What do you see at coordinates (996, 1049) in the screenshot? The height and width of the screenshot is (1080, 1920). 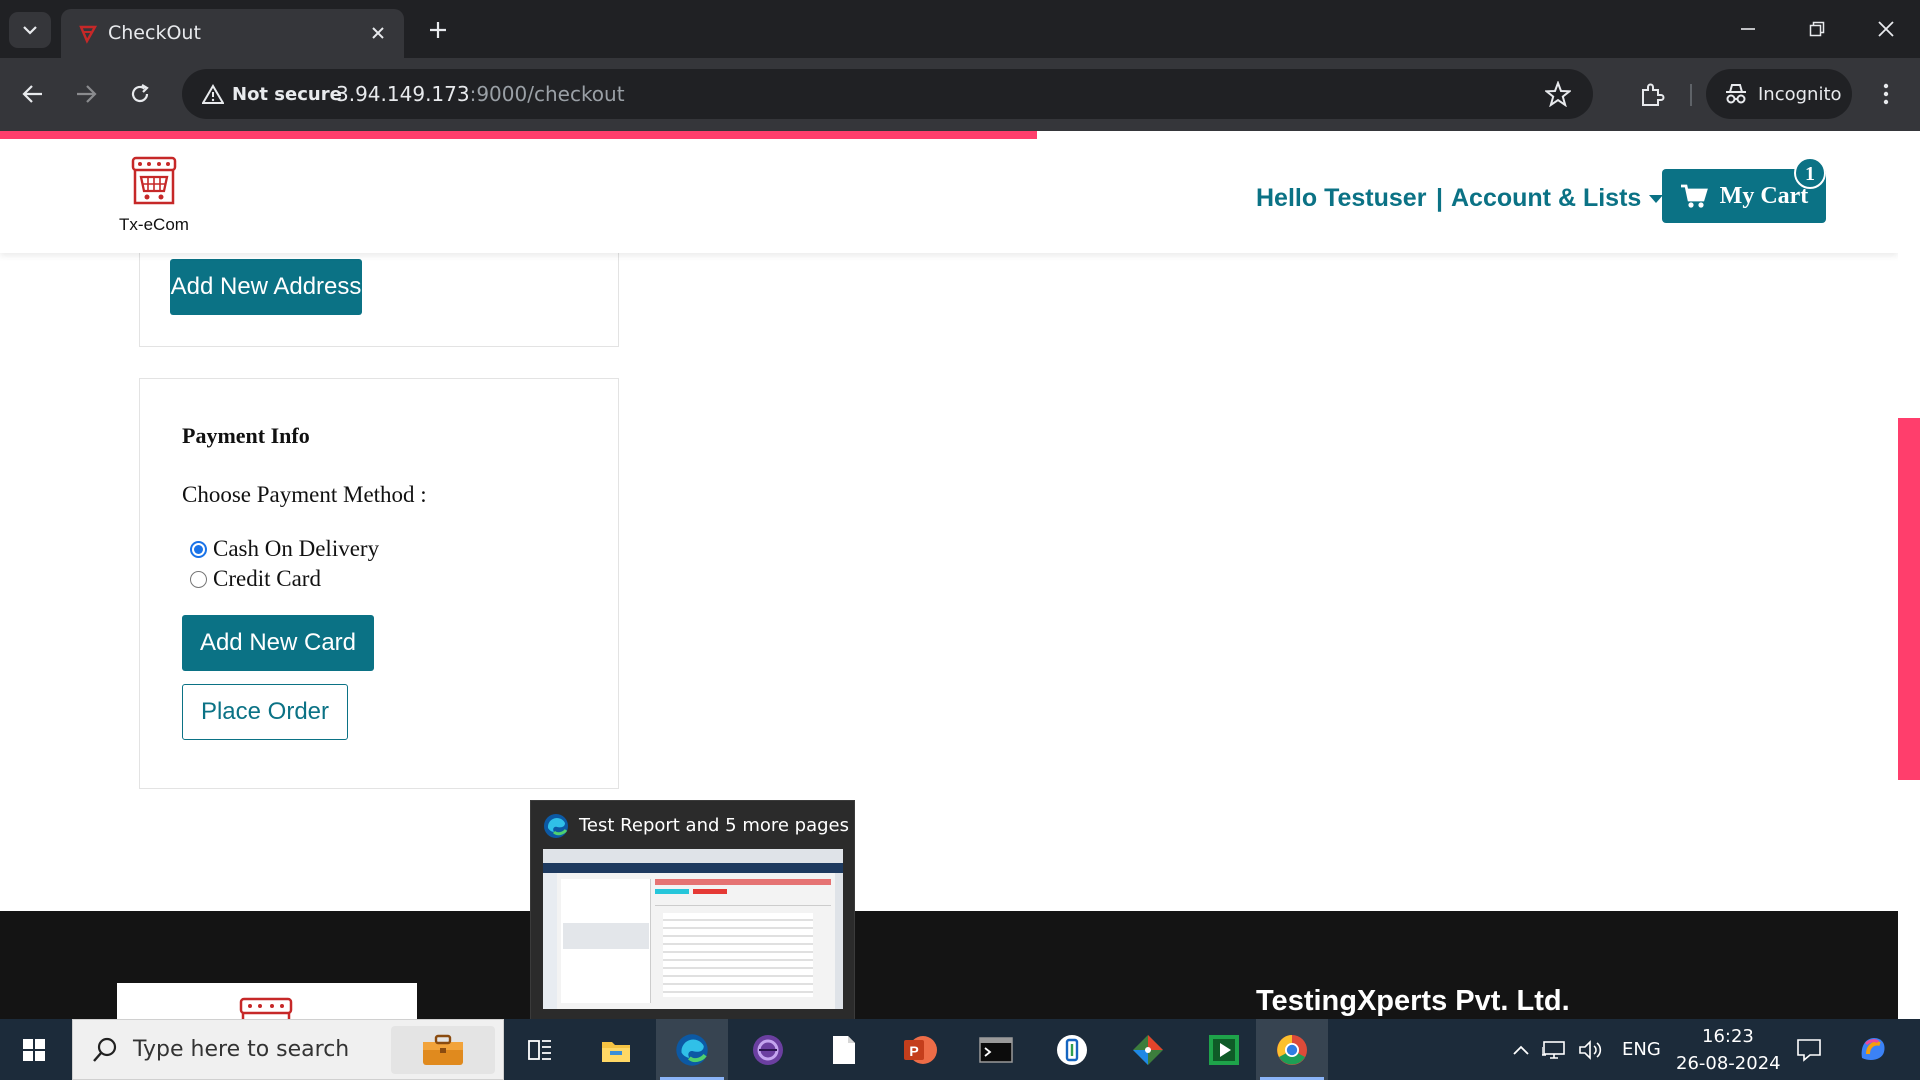 I see `terminal-icon` at bounding box center [996, 1049].